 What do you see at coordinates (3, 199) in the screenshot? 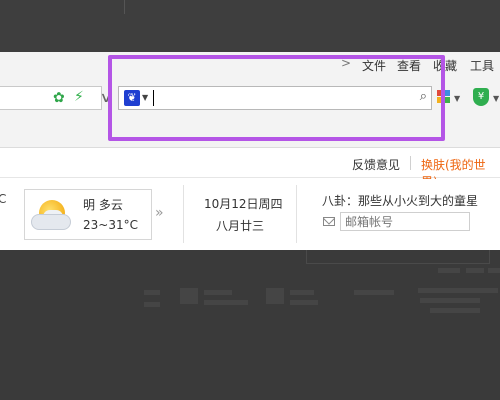
I see `temperature-partial: C` at bounding box center [3, 199].